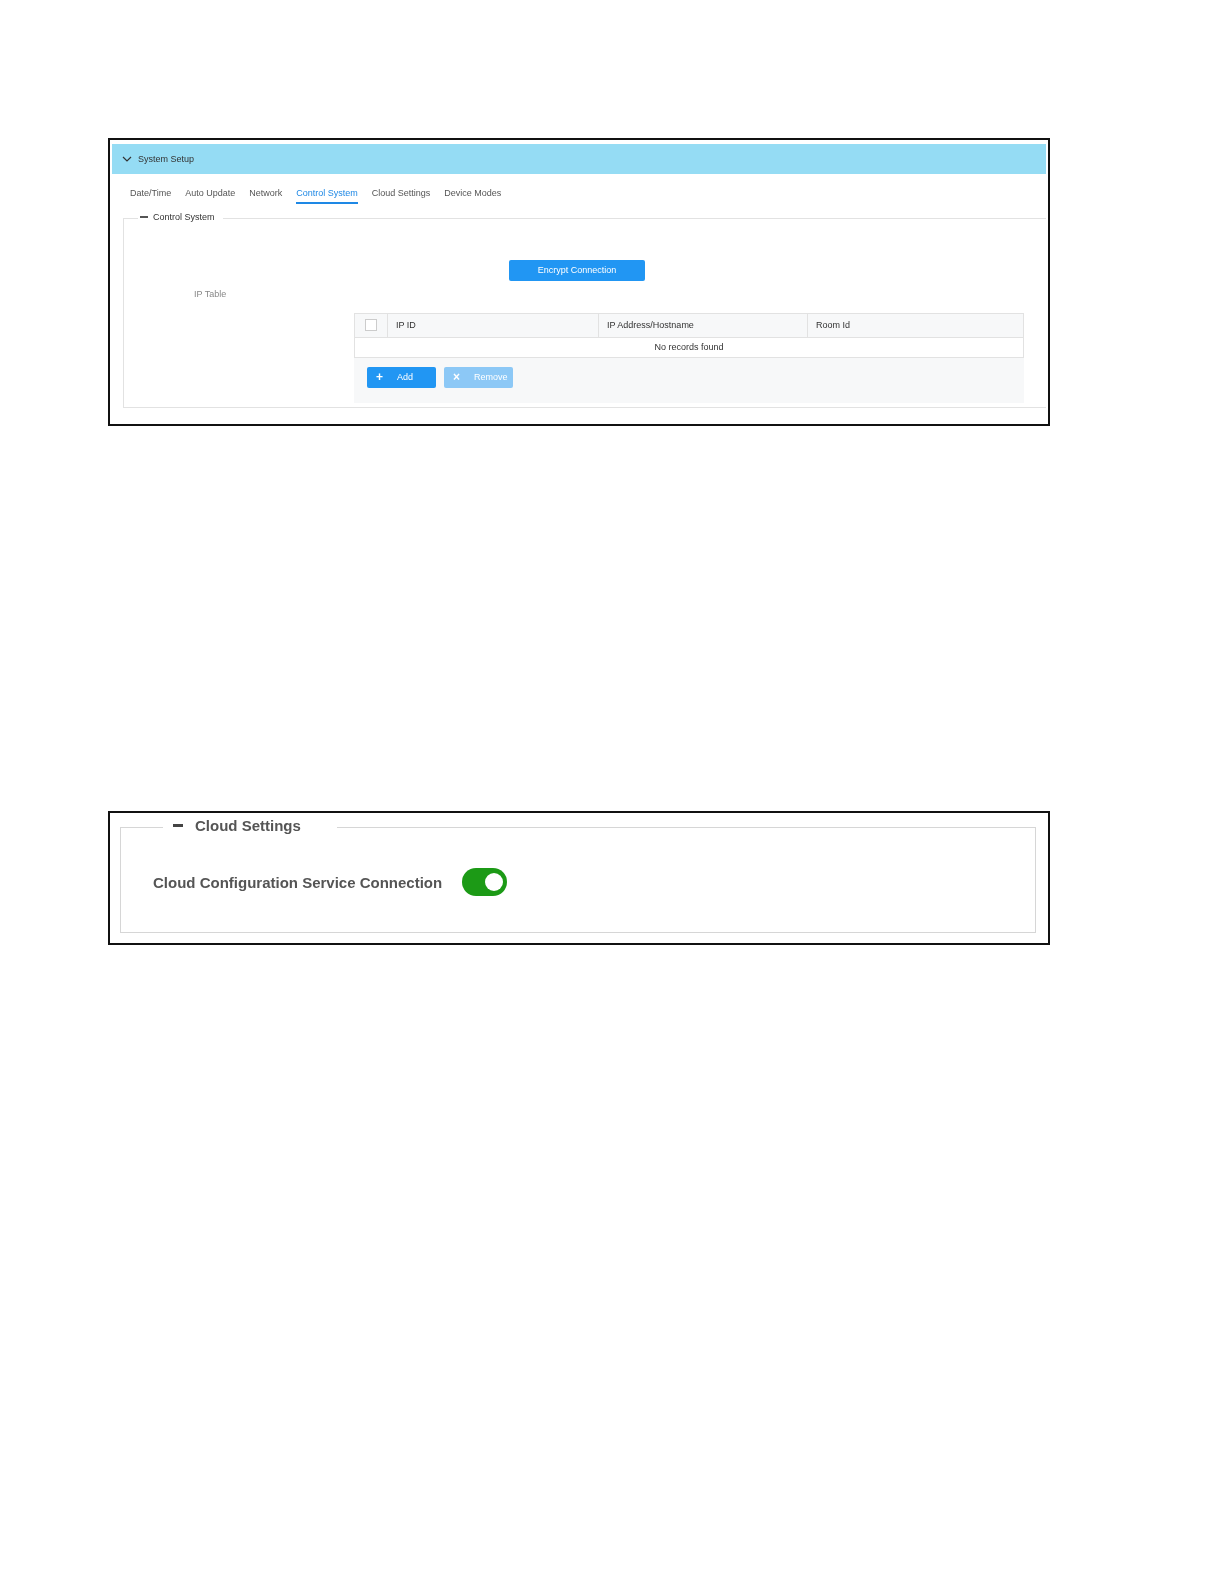  What do you see at coordinates (703, 325) in the screenshot?
I see `column-header: IP Address/Hostname` at bounding box center [703, 325].